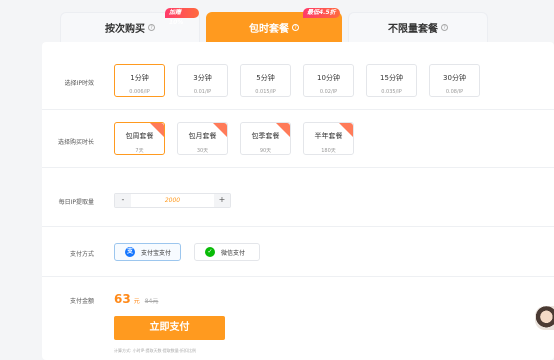 The image size is (554, 360). Describe the element at coordinates (265, 92) in the screenshot. I see `option-price: 0.015/IP` at that location.